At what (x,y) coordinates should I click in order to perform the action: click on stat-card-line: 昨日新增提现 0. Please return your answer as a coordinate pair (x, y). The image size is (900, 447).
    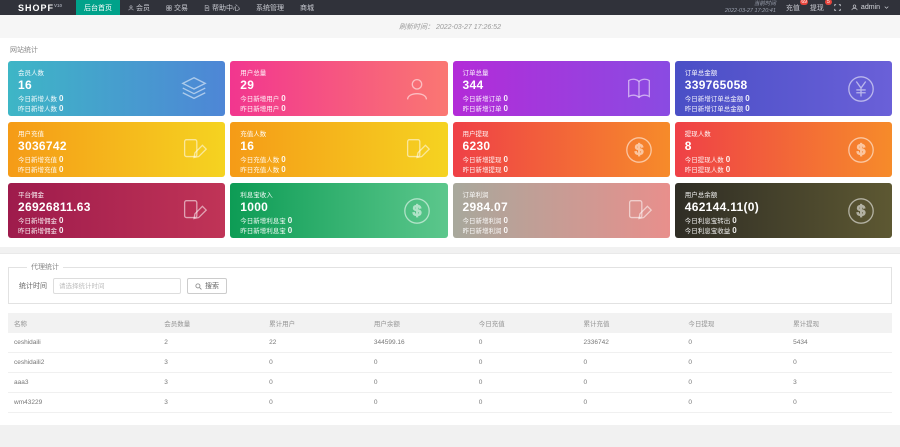
    Looking at the image, I should click on (485, 169).